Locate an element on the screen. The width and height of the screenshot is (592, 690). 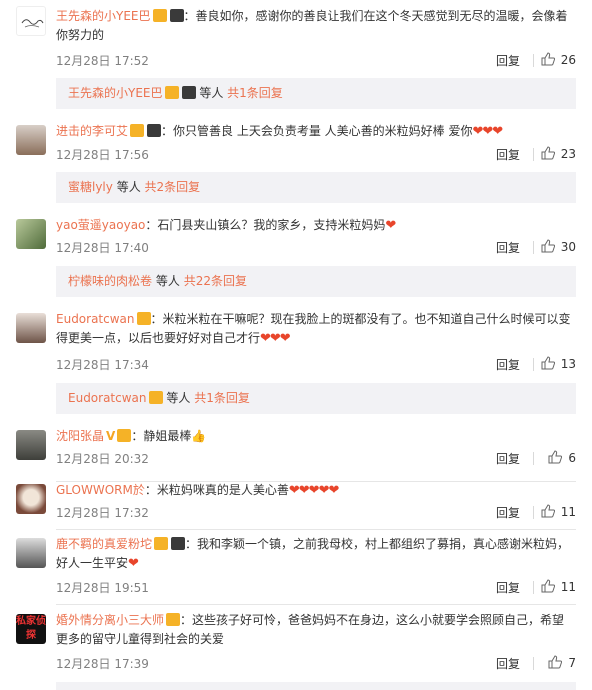
like-button: 6 is located at coordinates (562, 457).